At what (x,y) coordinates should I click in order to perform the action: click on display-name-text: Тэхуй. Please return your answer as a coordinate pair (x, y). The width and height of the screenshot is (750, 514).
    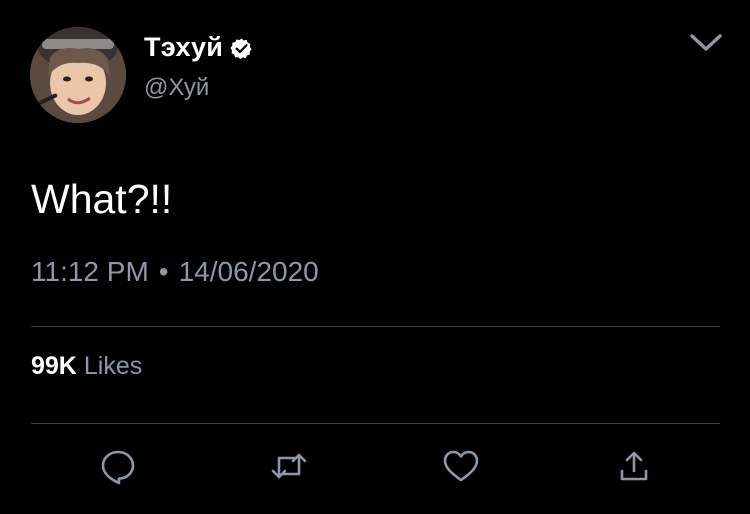
    Looking at the image, I should click on (183, 47).